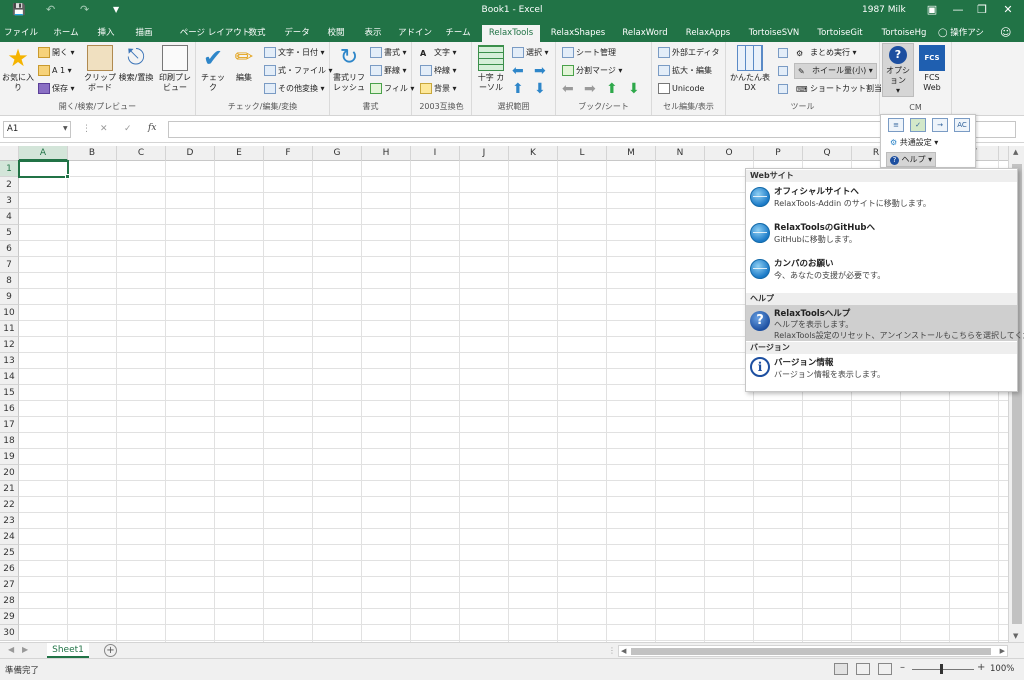 The height and width of the screenshot is (680, 1024). What do you see at coordinates (144, 33) in the screenshot?
I see `tab-draw: 描画` at bounding box center [144, 33].